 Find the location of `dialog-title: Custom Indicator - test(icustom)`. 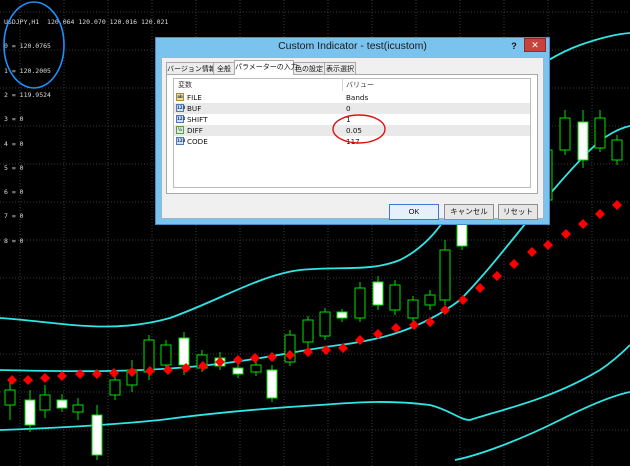

dialog-title: Custom Indicator - test(icustom) is located at coordinates (352, 46).